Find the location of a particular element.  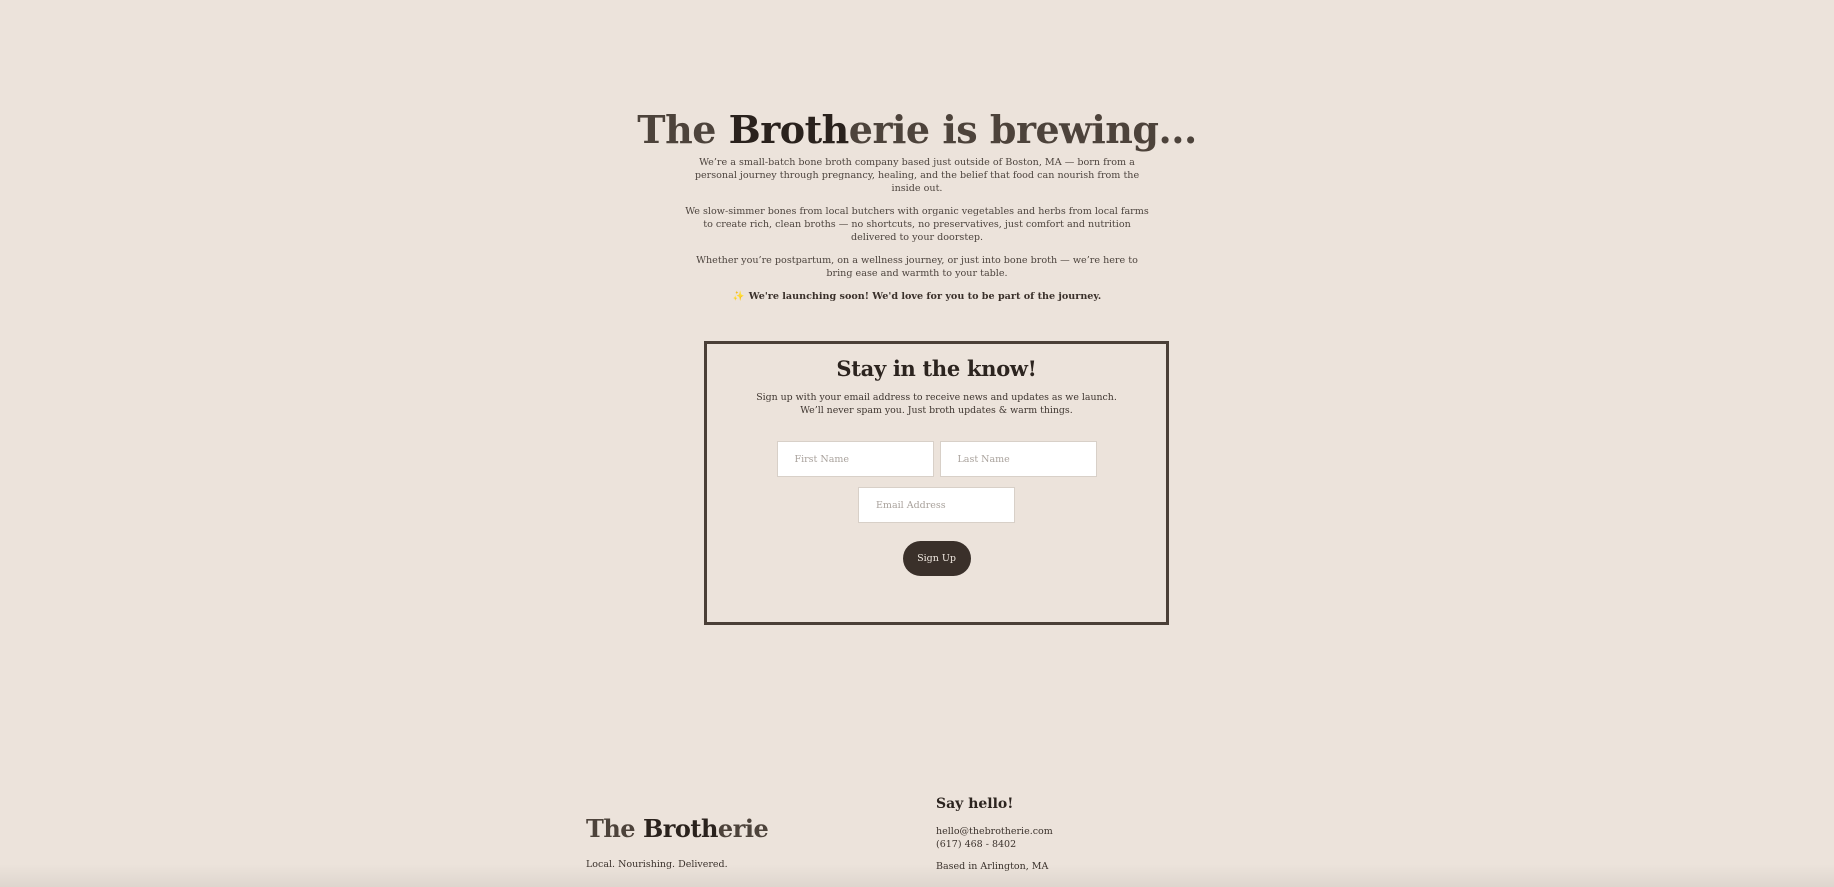

contact-title: Say hello! is located at coordinates (975, 804).